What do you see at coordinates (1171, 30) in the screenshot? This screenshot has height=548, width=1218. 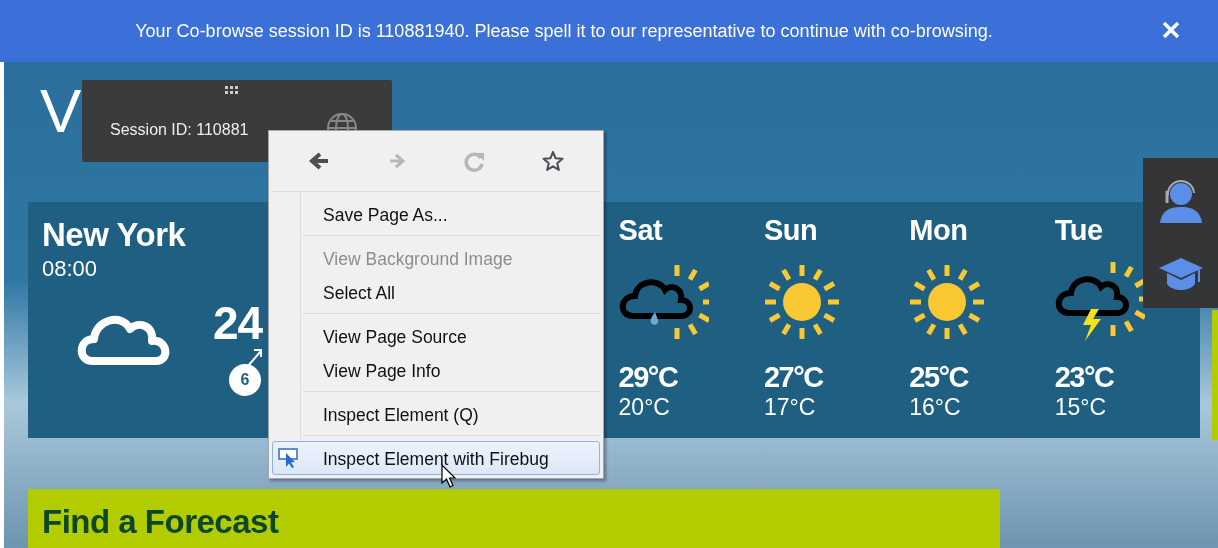 I see `close-icon` at bounding box center [1171, 30].